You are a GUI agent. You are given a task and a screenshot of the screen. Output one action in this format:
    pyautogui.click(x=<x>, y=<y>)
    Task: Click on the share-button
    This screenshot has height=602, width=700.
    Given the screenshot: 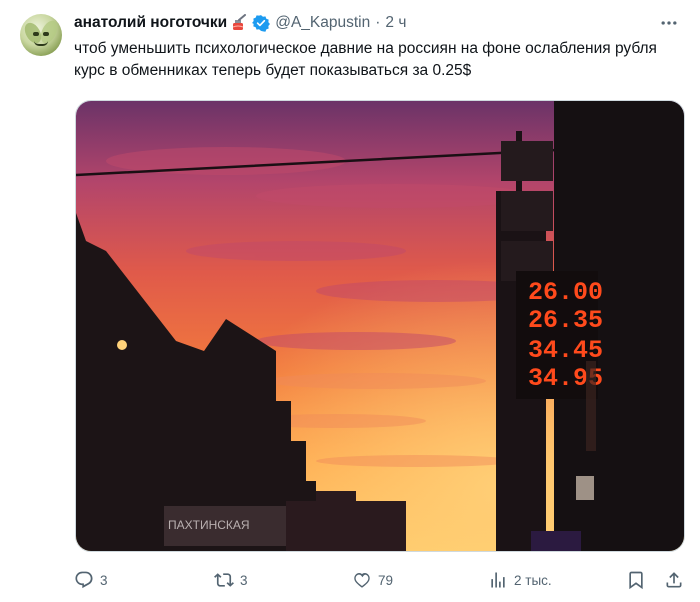 What is the action you would take?
    pyautogui.click(x=674, y=580)
    